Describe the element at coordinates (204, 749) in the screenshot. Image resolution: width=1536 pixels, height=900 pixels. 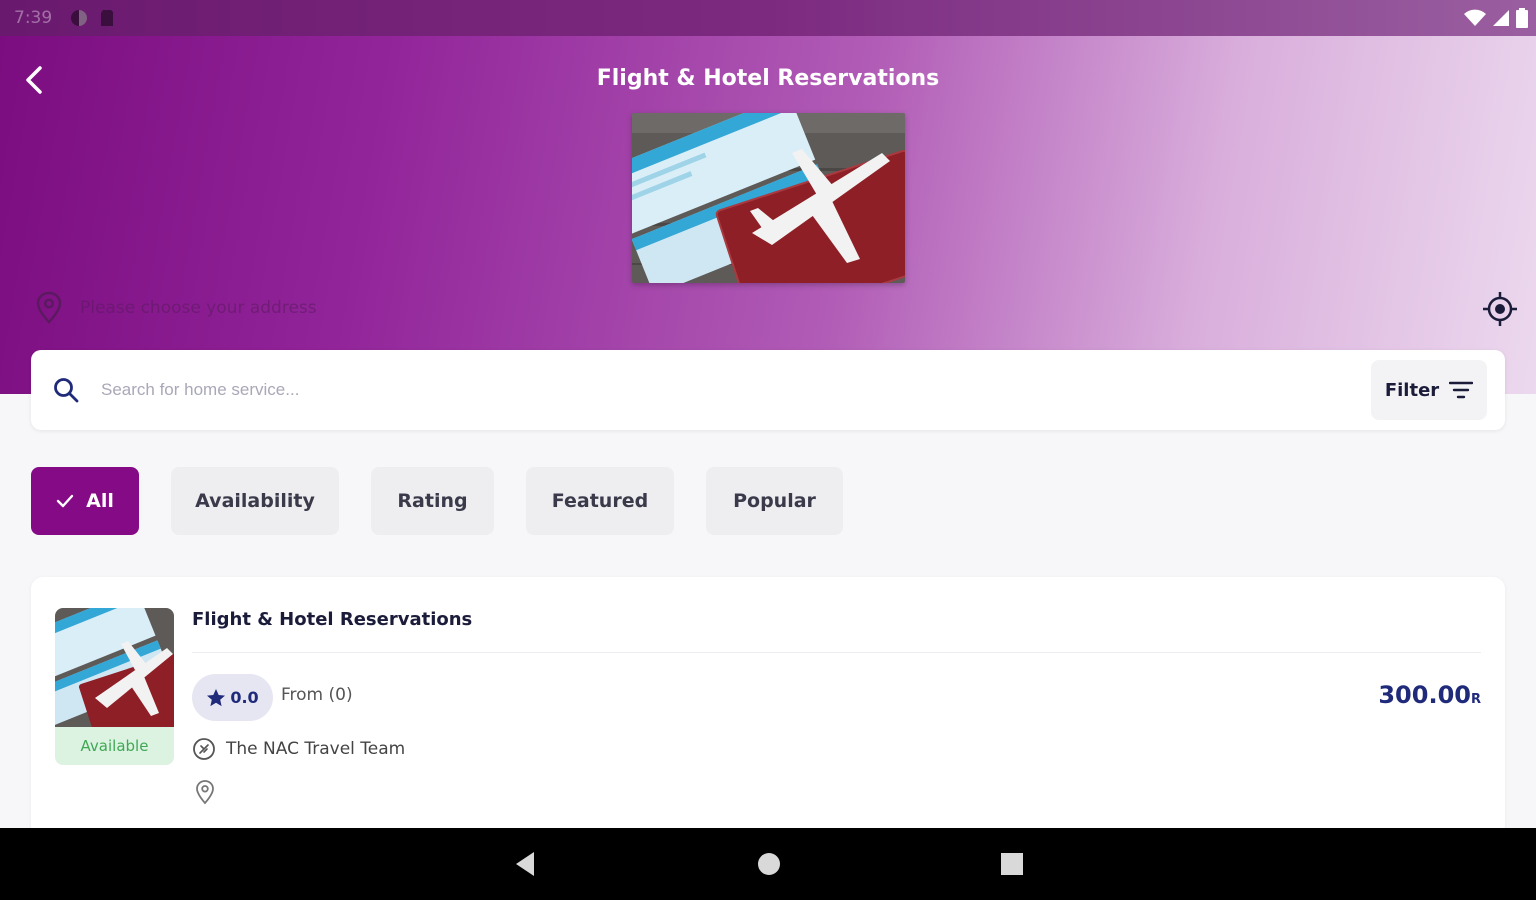
I see `provider-badge-icon` at that location.